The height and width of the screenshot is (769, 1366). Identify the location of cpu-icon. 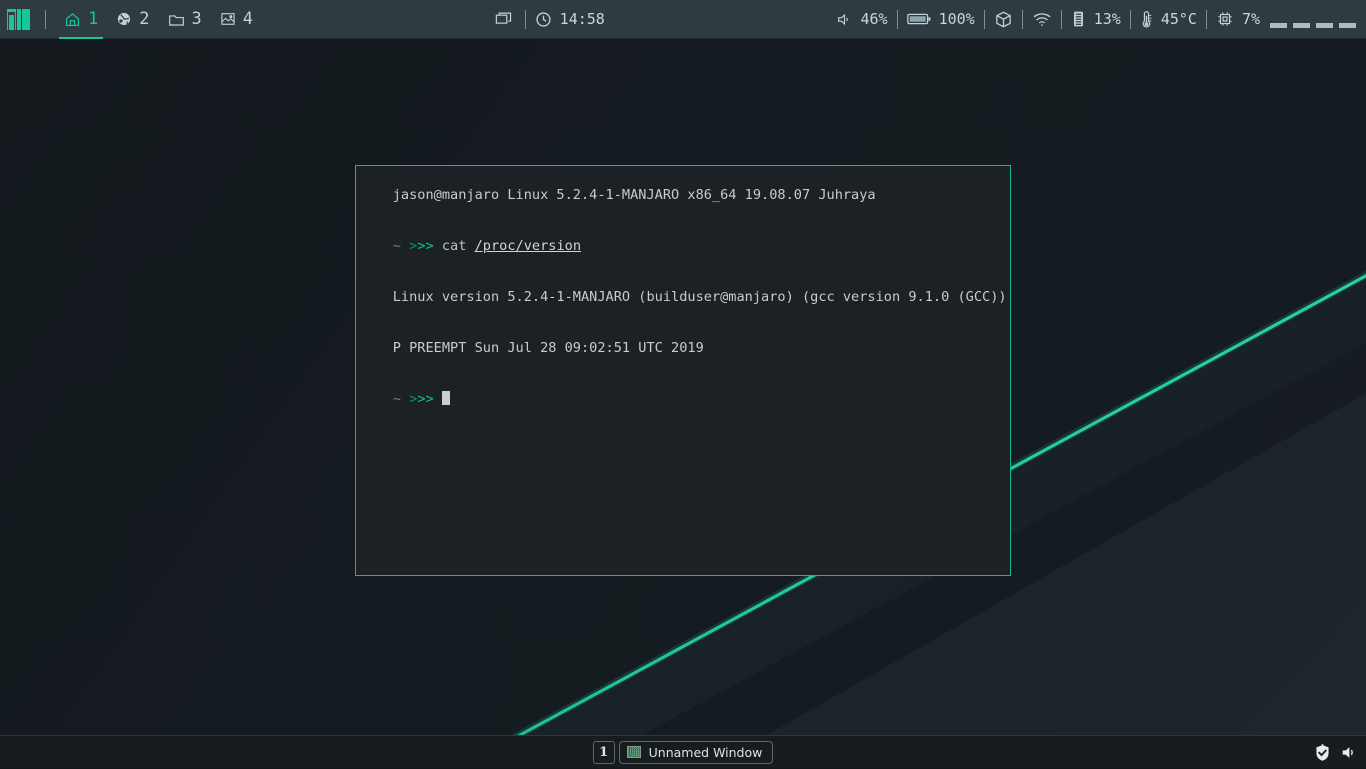
(1225, 19).